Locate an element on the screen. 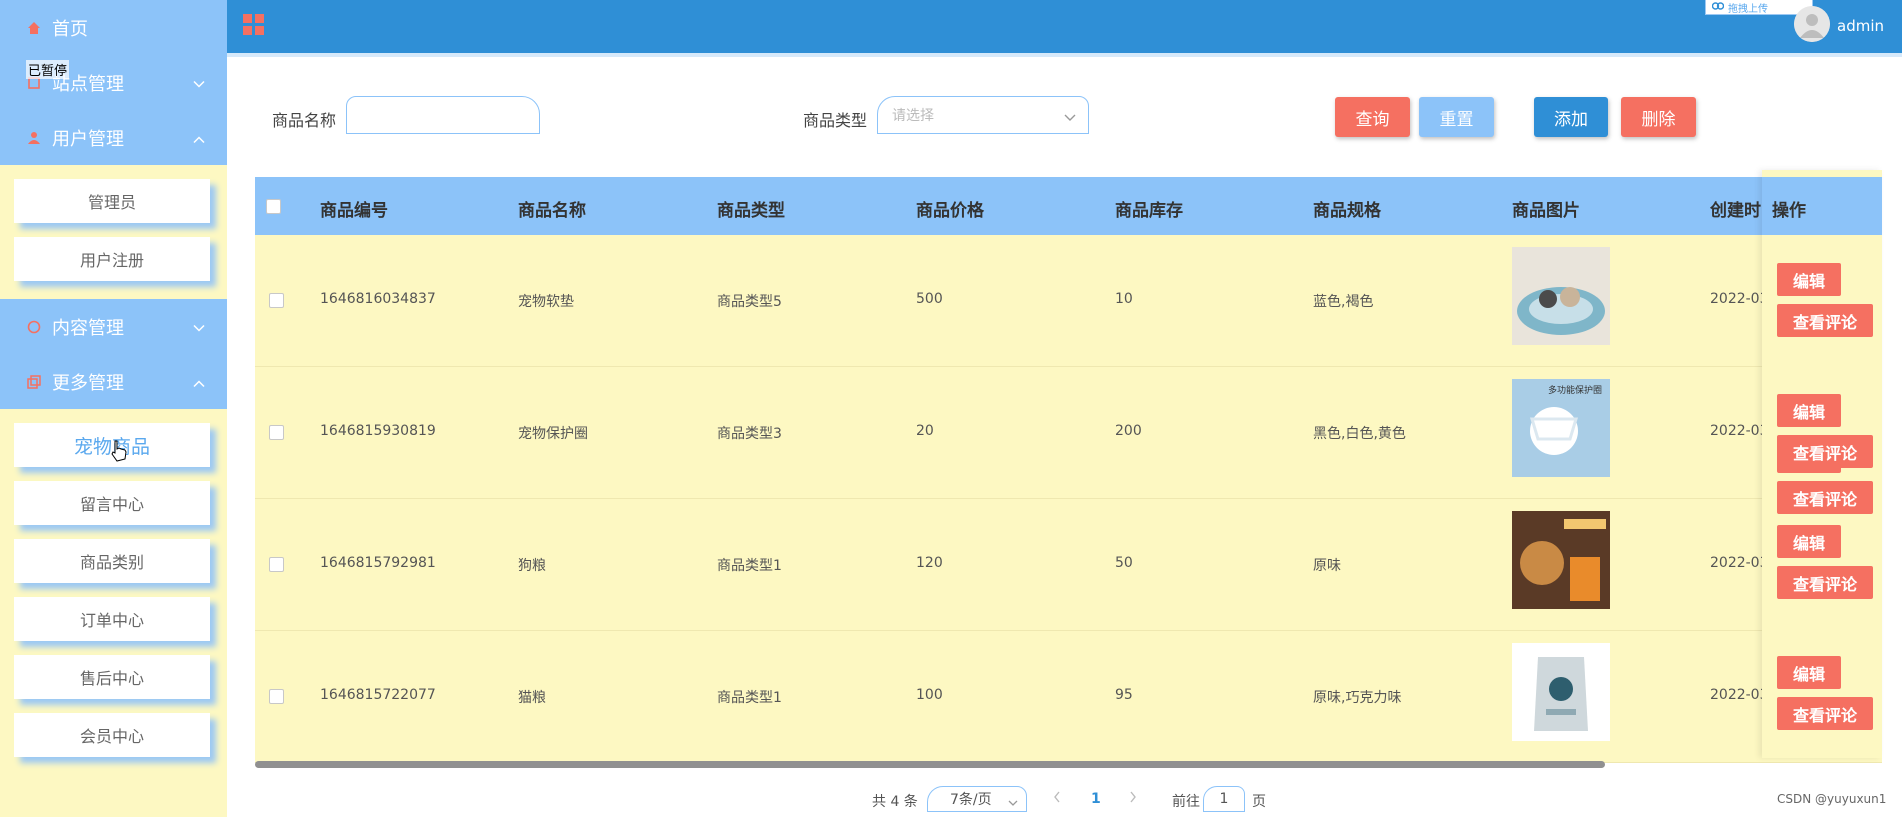 The image size is (1902, 817). product-type-label: 商品类型 is located at coordinates (835, 120).